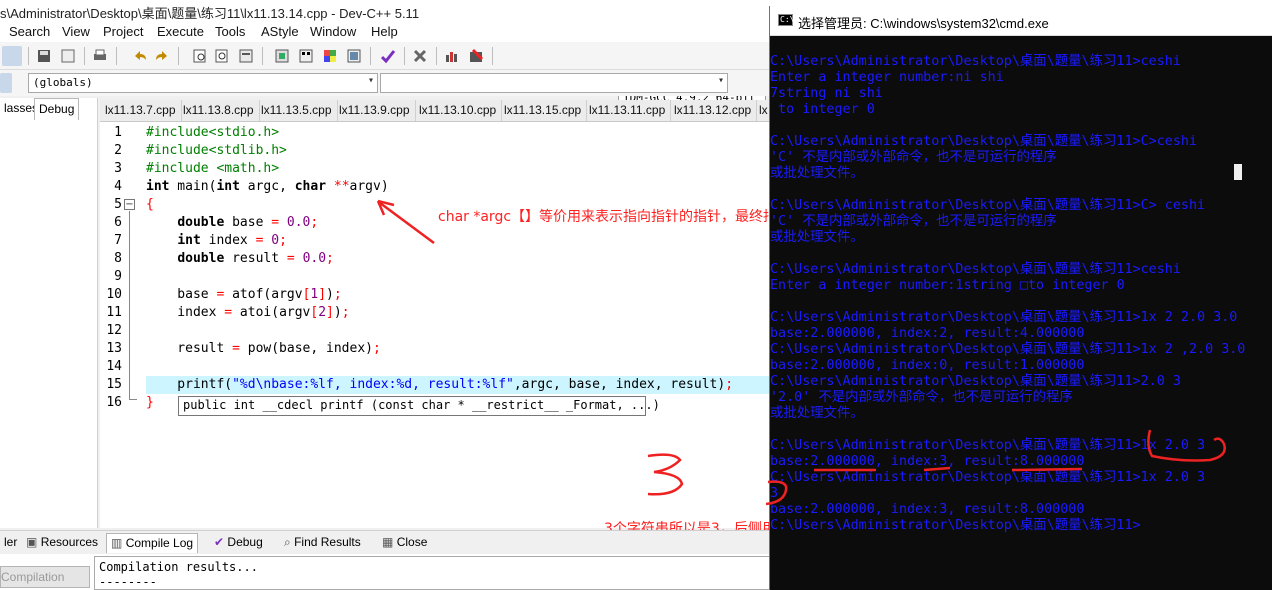 The width and height of the screenshot is (1272, 590). Describe the element at coordinates (129, 204) in the screenshot. I see `fold-collapse-icon: −` at that location.